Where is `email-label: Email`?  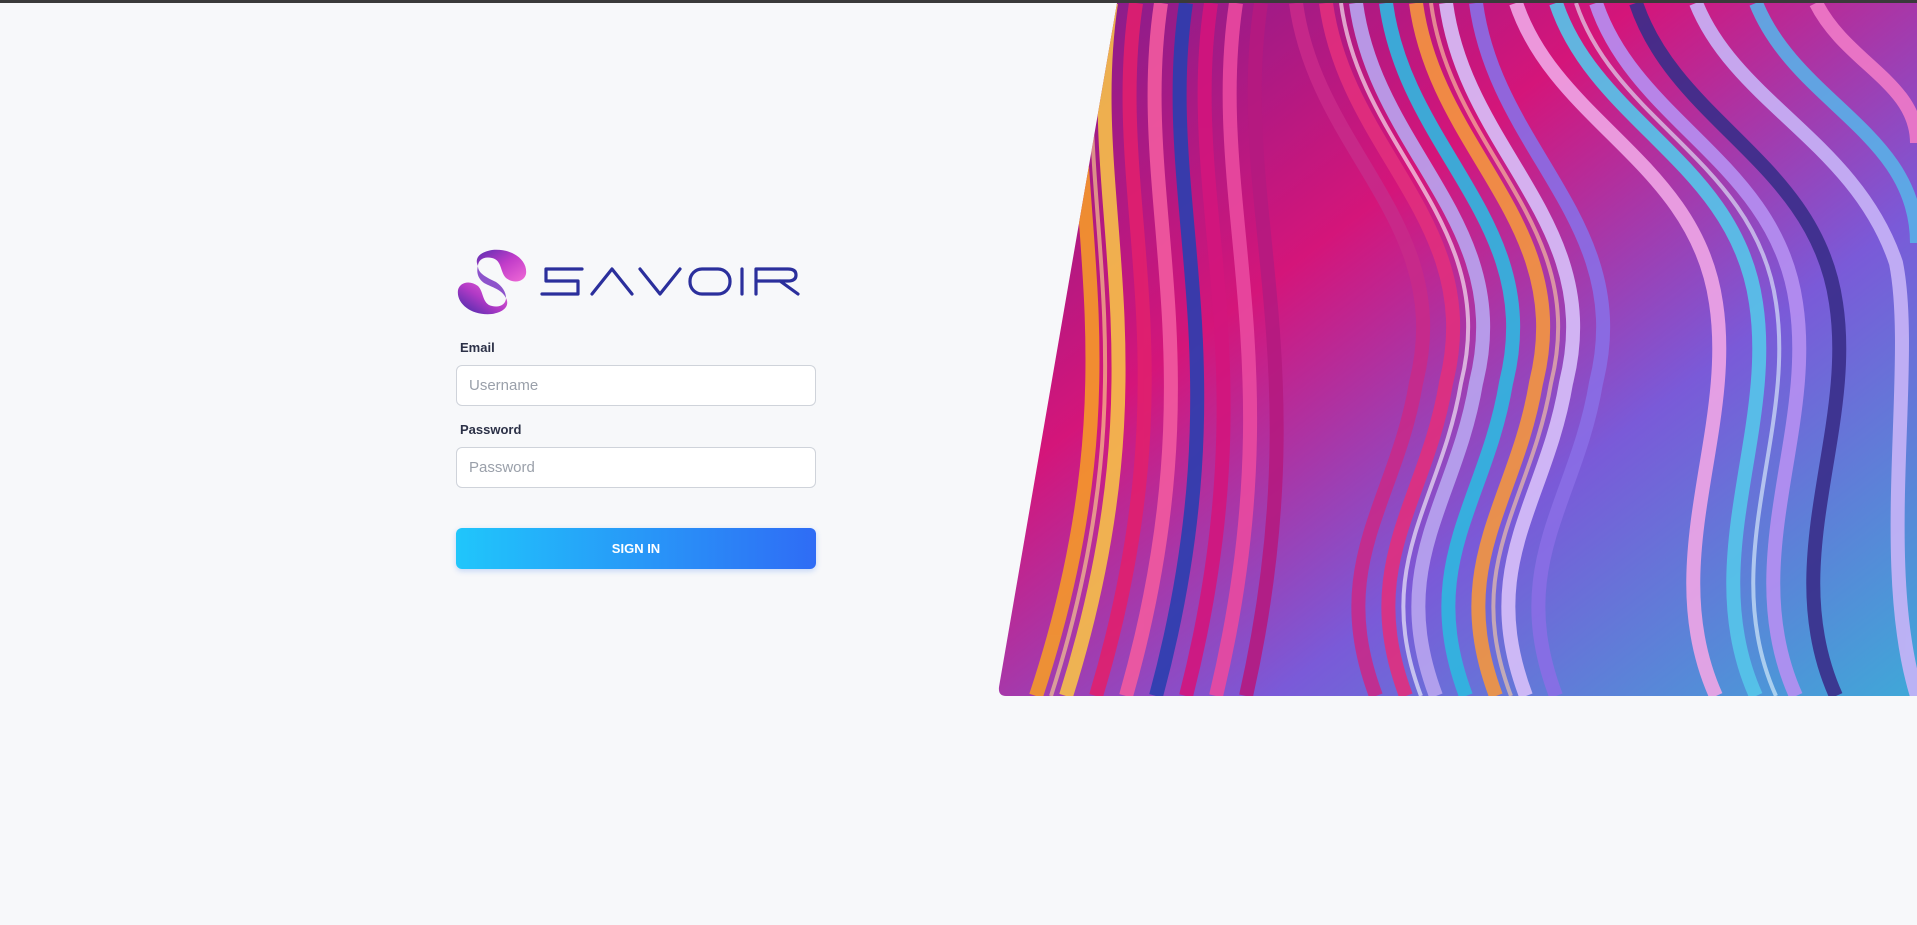
email-label: Email is located at coordinates (477, 347).